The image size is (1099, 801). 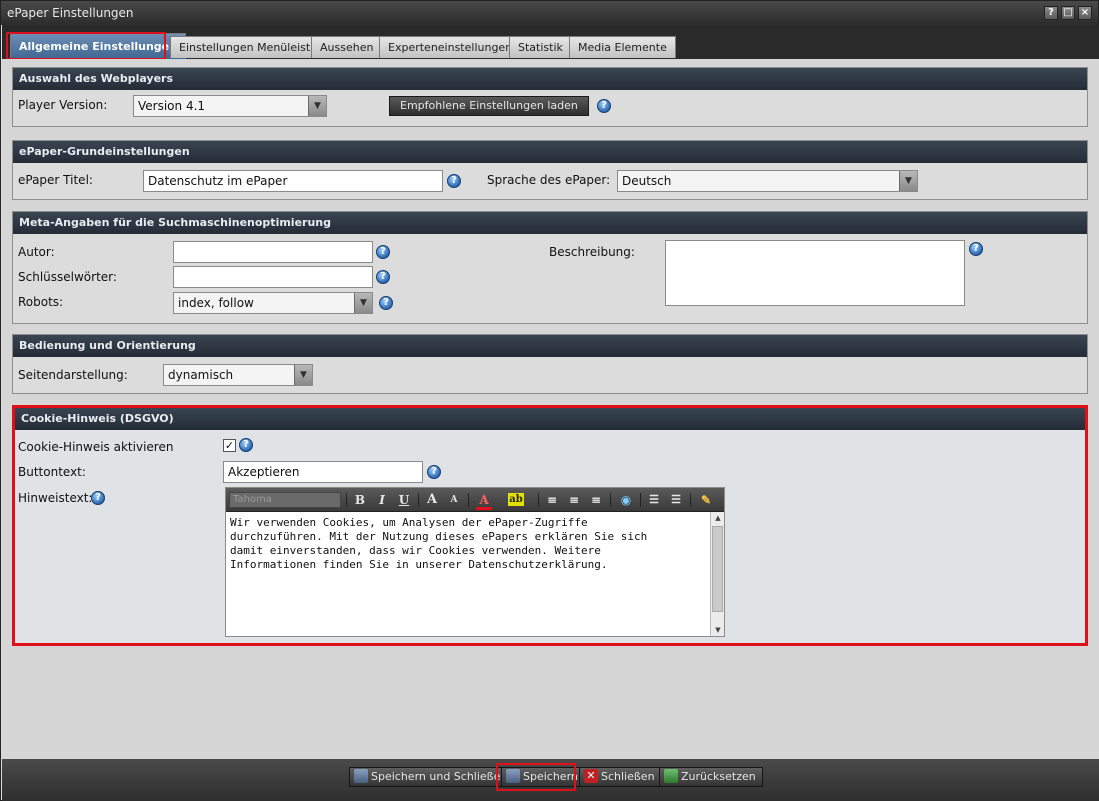 What do you see at coordinates (404, 500) in the screenshot?
I see `underline-icon: U` at bounding box center [404, 500].